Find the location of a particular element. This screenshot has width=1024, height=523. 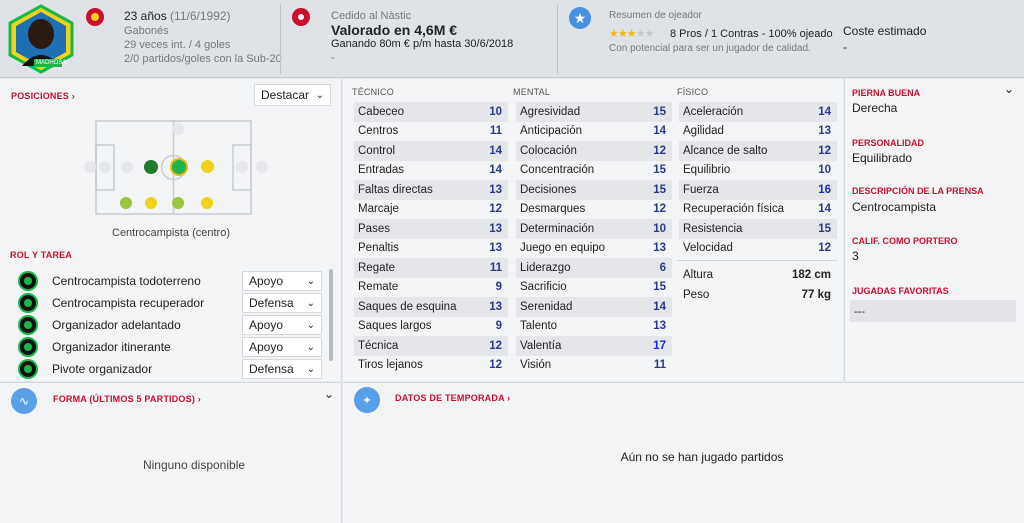

attribute-row: Regate 11 is located at coordinates (431, 268).